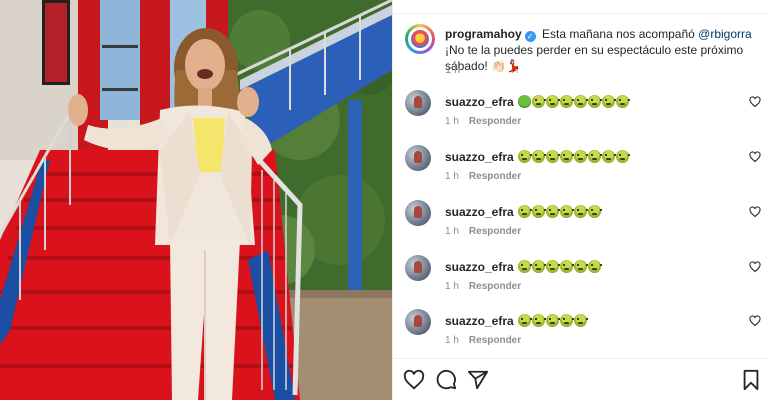 The image size is (768, 400). Describe the element at coordinates (725, 34) in the screenshot. I see `caption-mention-link: @rbigorra` at that location.